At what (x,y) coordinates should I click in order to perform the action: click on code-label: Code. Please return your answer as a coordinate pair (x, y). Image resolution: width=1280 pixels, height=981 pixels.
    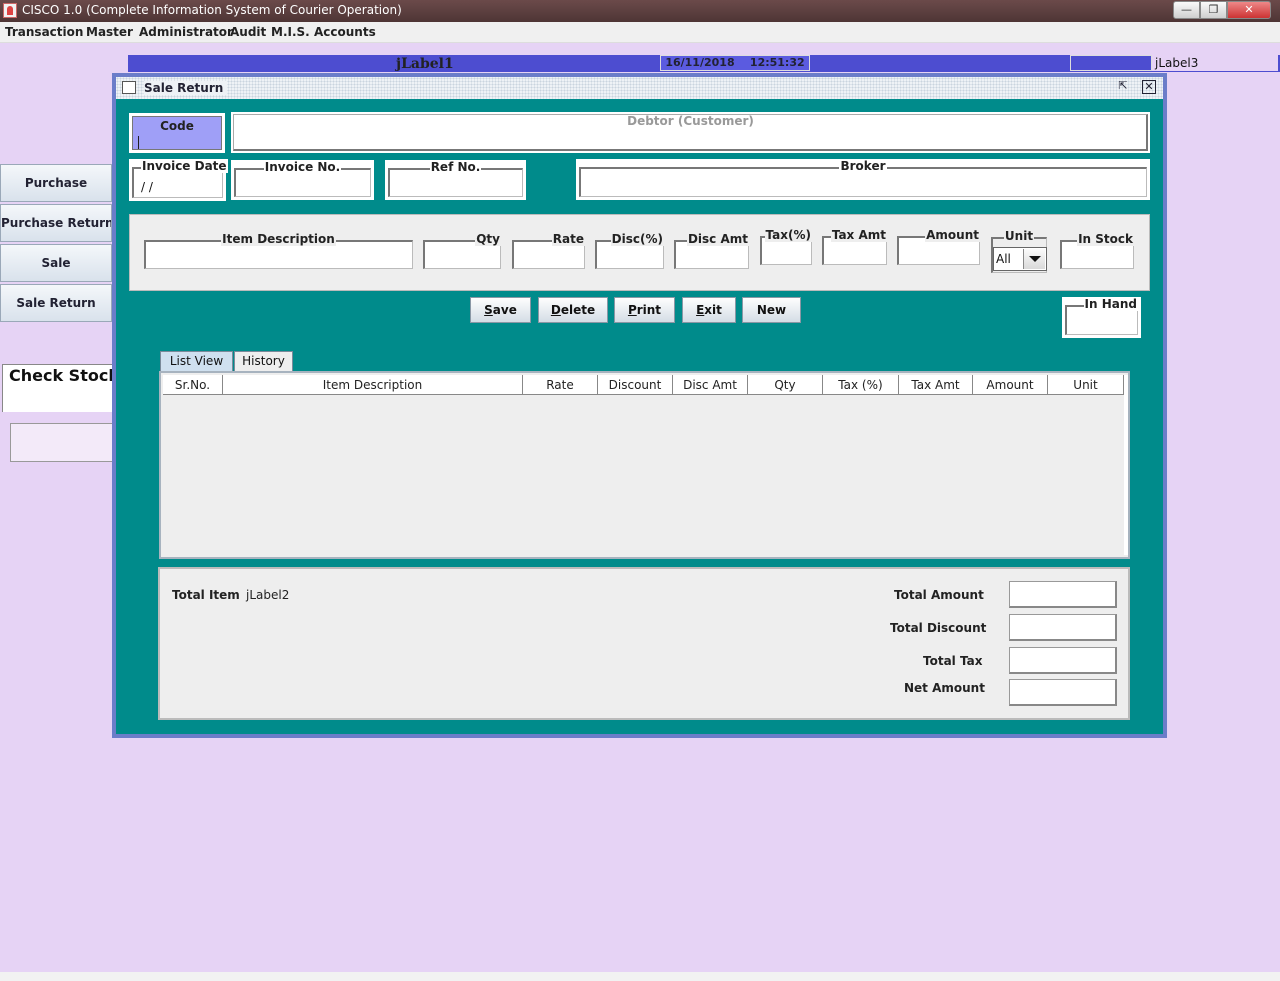
    Looking at the image, I should click on (177, 126).